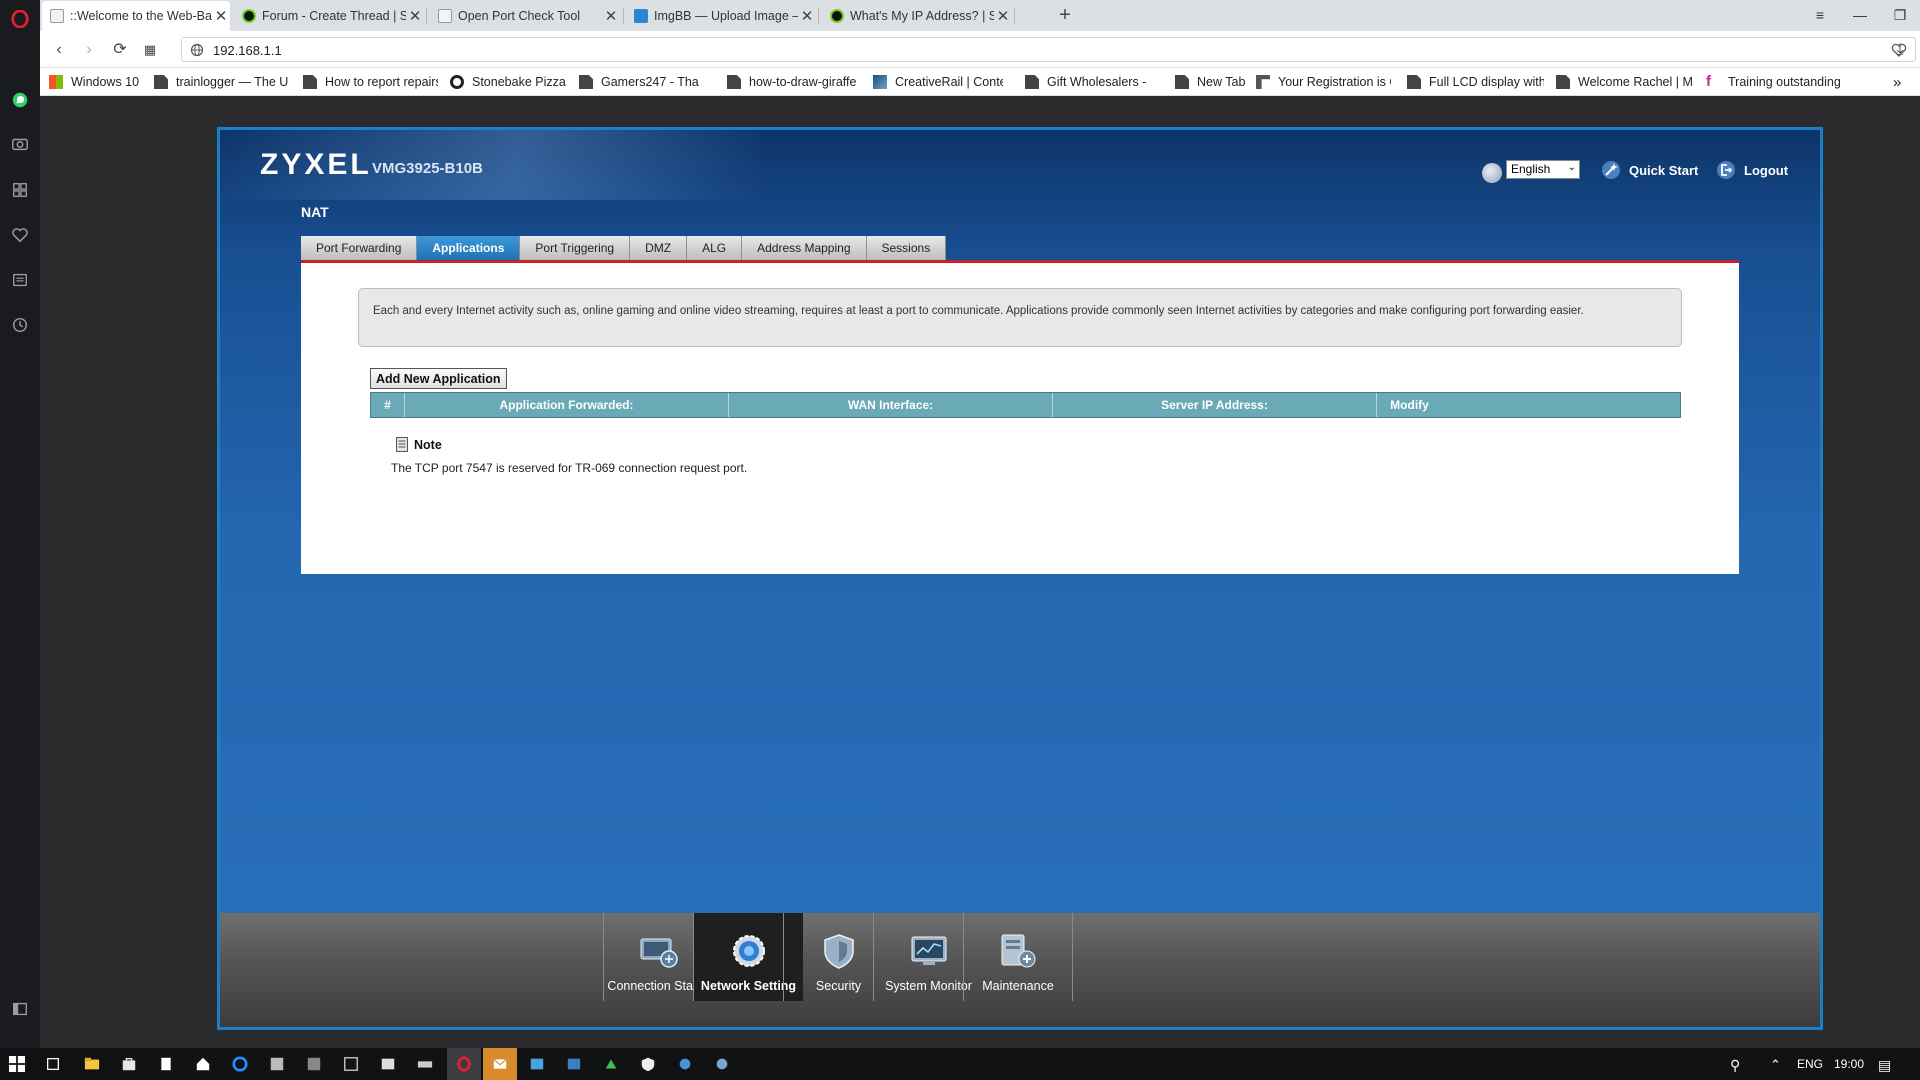  I want to click on training-icon: f, so click(1708, 82).